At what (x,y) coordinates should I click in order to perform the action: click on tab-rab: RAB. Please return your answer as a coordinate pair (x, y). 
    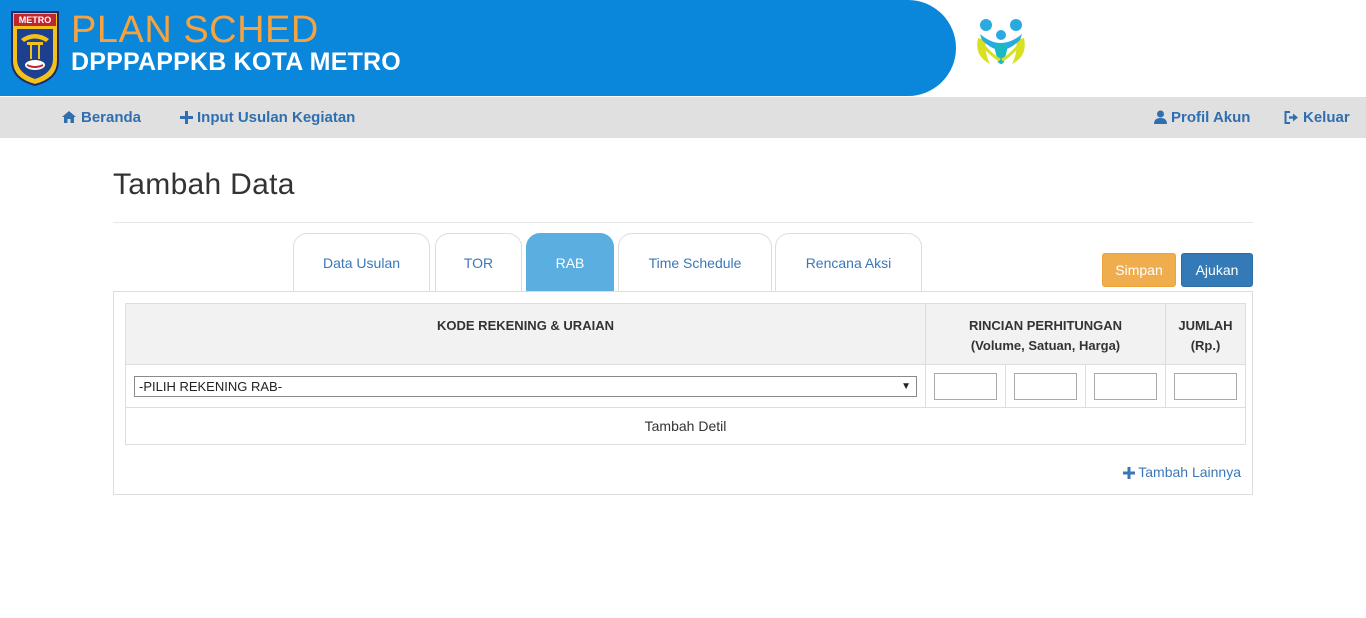
    Looking at the image, I should click on (570, 262).